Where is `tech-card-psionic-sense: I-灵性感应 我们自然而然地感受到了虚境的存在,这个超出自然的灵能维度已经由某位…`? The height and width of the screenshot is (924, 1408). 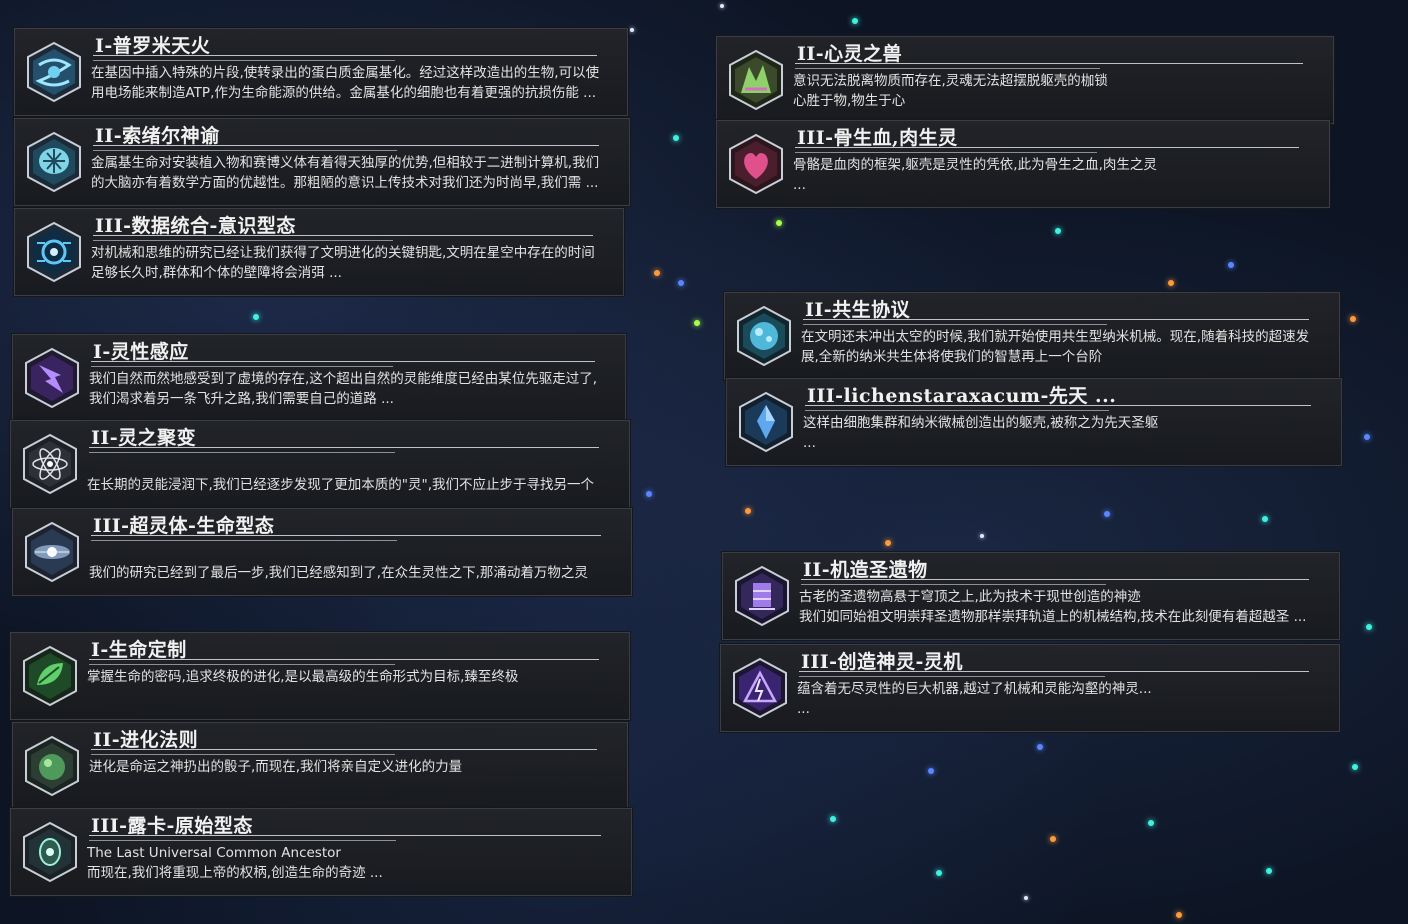 tech-card-psionic-sense: I-灵性感应 我们自然而然地感受到了虚境的存在,这个超出自然的灵能维度已经由某位… is located at coordinates (319, 378).